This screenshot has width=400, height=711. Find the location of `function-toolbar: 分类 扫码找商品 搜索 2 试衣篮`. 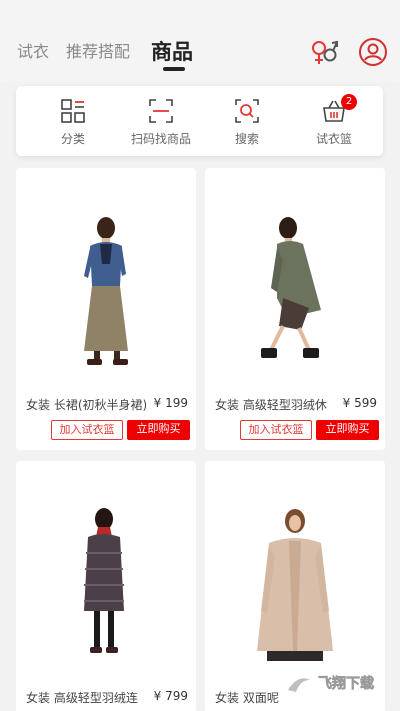

function-toolbar: 分类 扫码找商品 搜索 2 试衣篮 is located at coordinates (199, 121).